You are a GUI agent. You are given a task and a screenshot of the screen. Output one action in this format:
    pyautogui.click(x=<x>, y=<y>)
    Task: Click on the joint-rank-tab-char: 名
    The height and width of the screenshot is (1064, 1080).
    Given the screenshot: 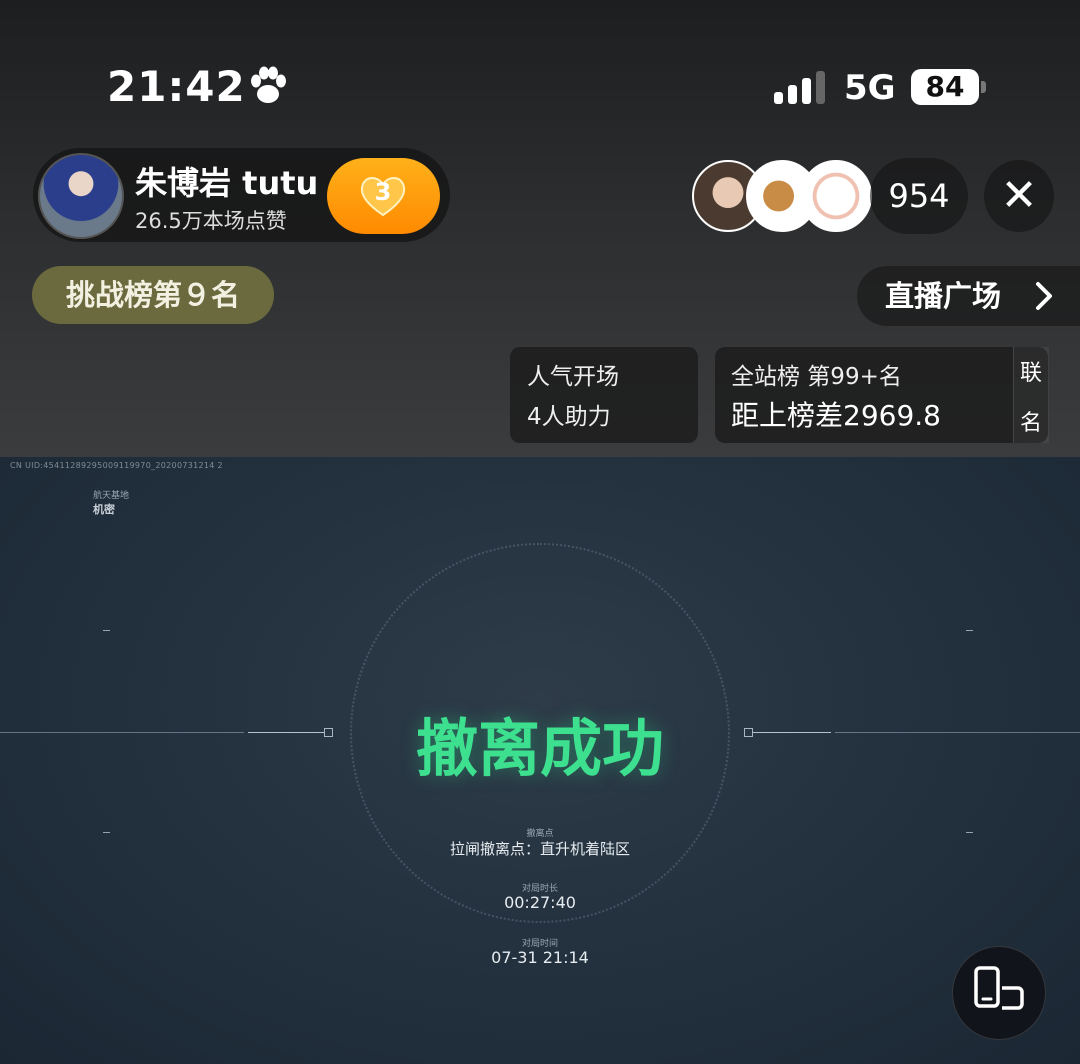 What is the action you would take?
    pyautogui.click(x=1031, y=423)
    